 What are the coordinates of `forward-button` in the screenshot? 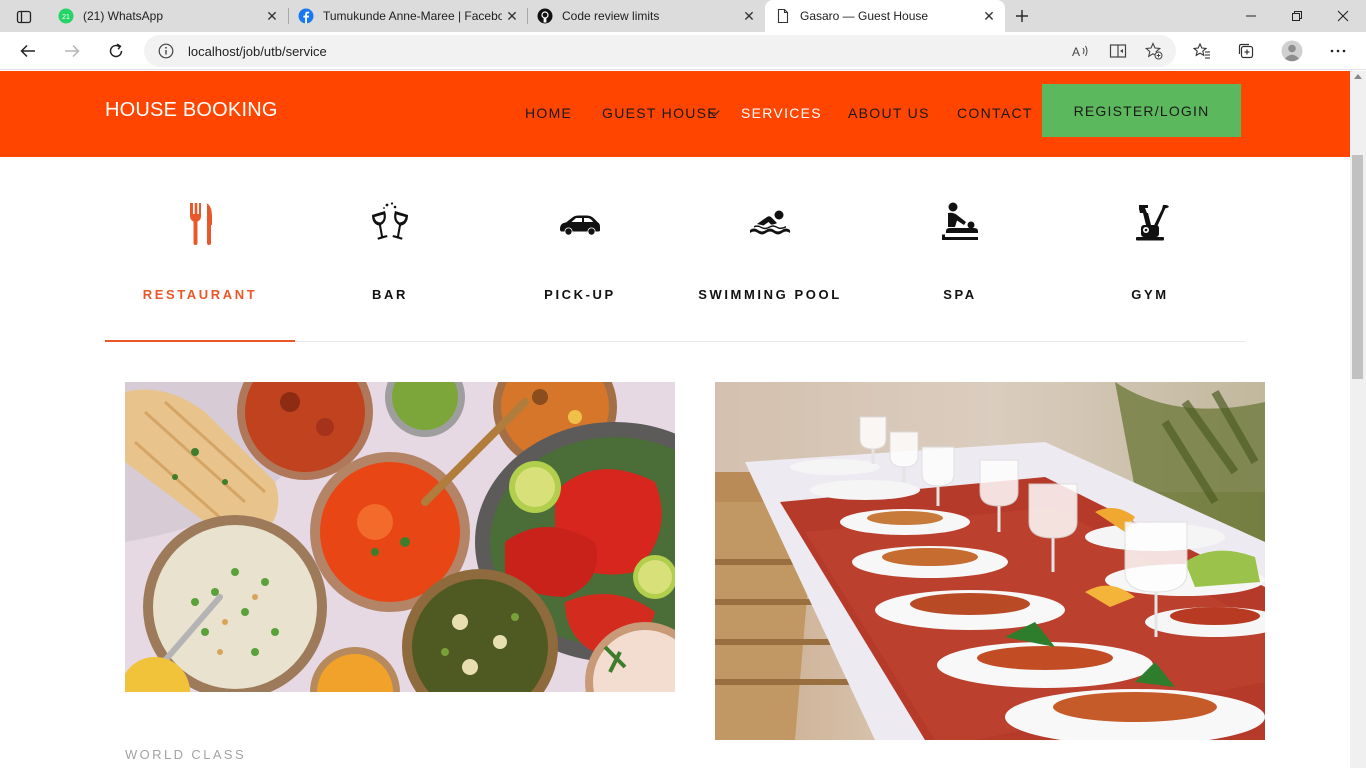 It's located at (72, 51).